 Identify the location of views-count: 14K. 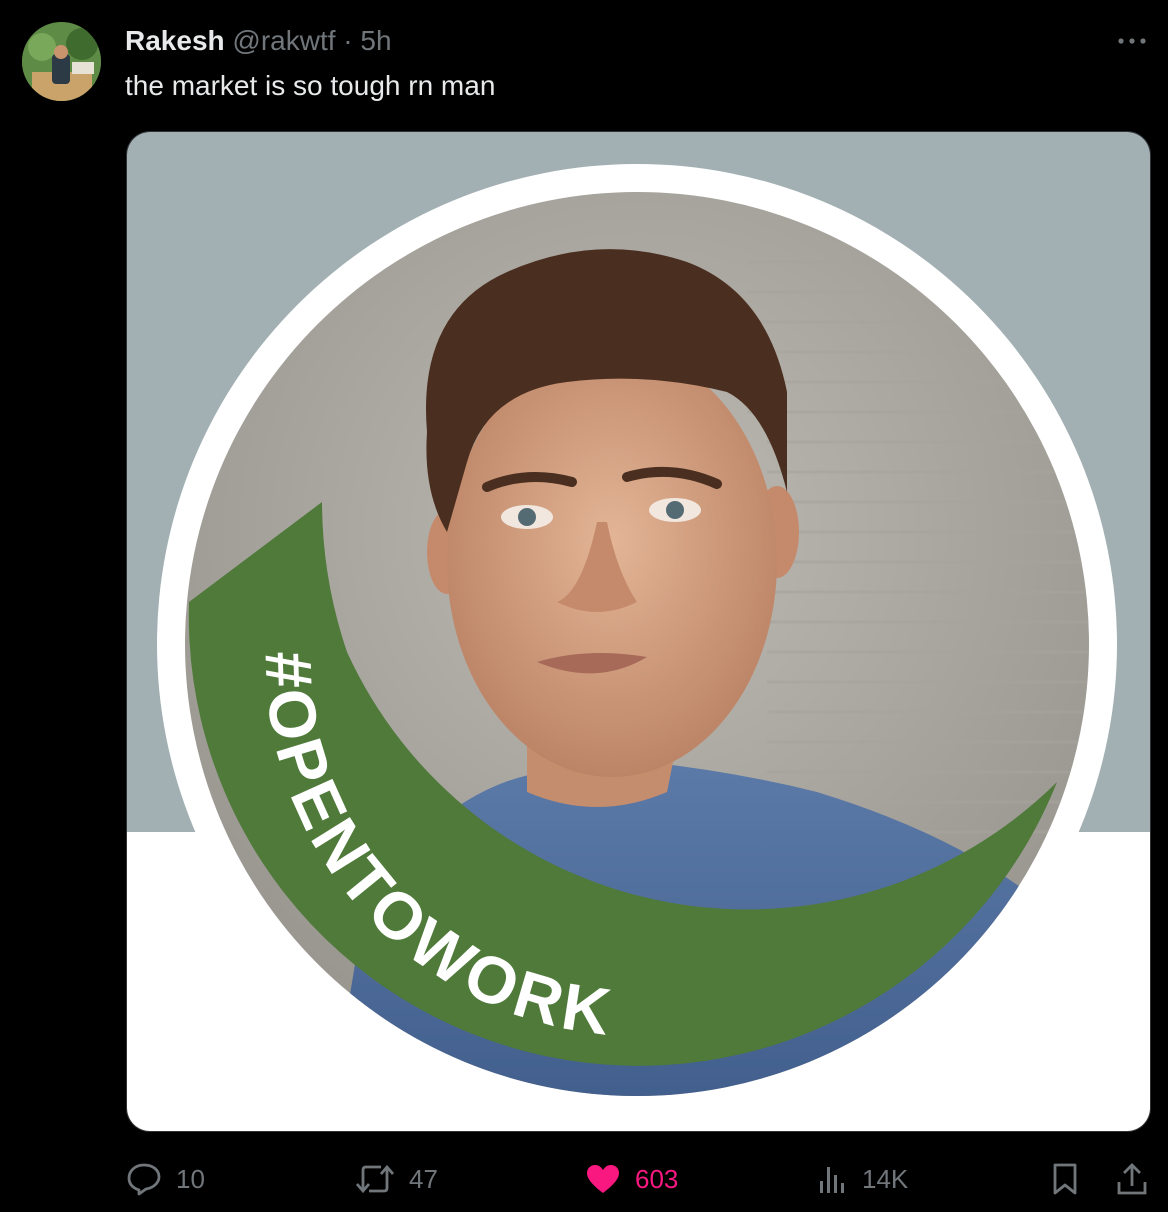
(885, 1178).